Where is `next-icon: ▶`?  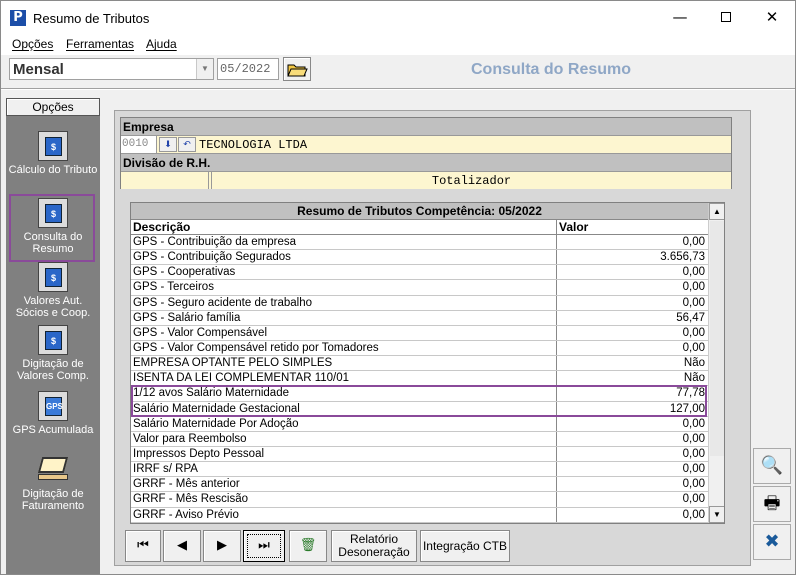
next-icon: ▶ is located at coordinates (222, 545).